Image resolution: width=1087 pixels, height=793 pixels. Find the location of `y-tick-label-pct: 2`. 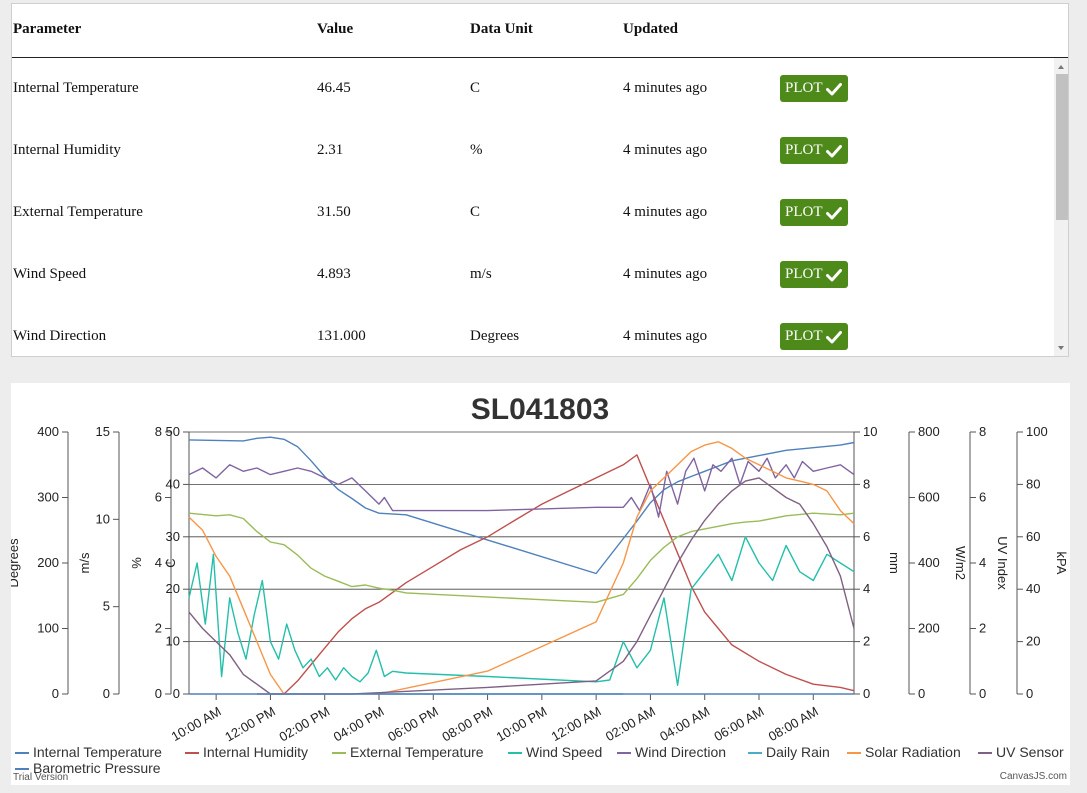

y-tick-label-pct: 2 is located at coordinates (158, 628).